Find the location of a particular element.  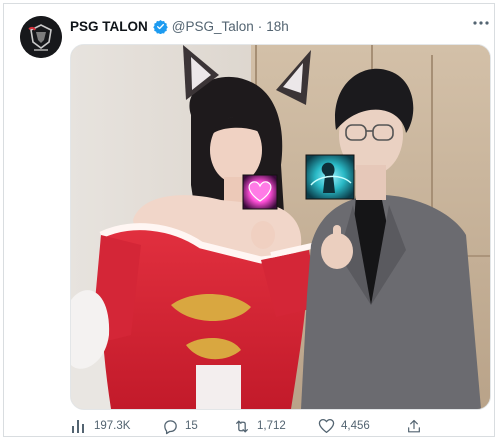

analytics-icon is located at coordinates (79, 426).